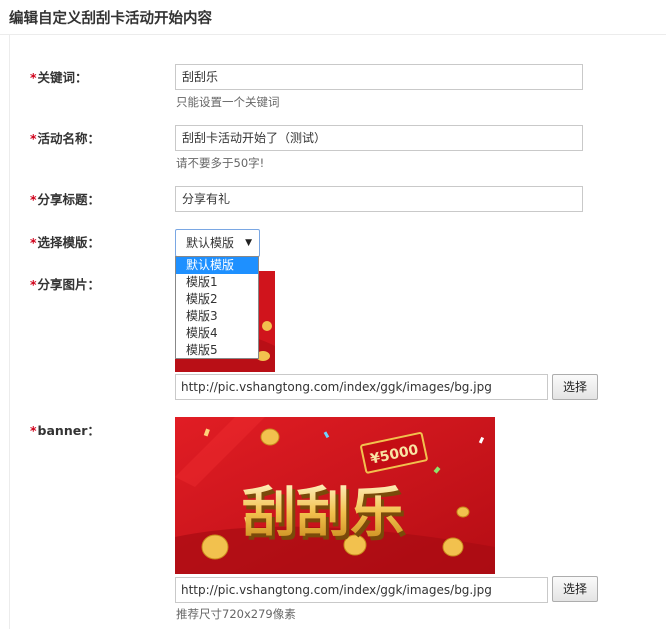  I want to click on banner-choose-button: 选择, so click(575, 589).